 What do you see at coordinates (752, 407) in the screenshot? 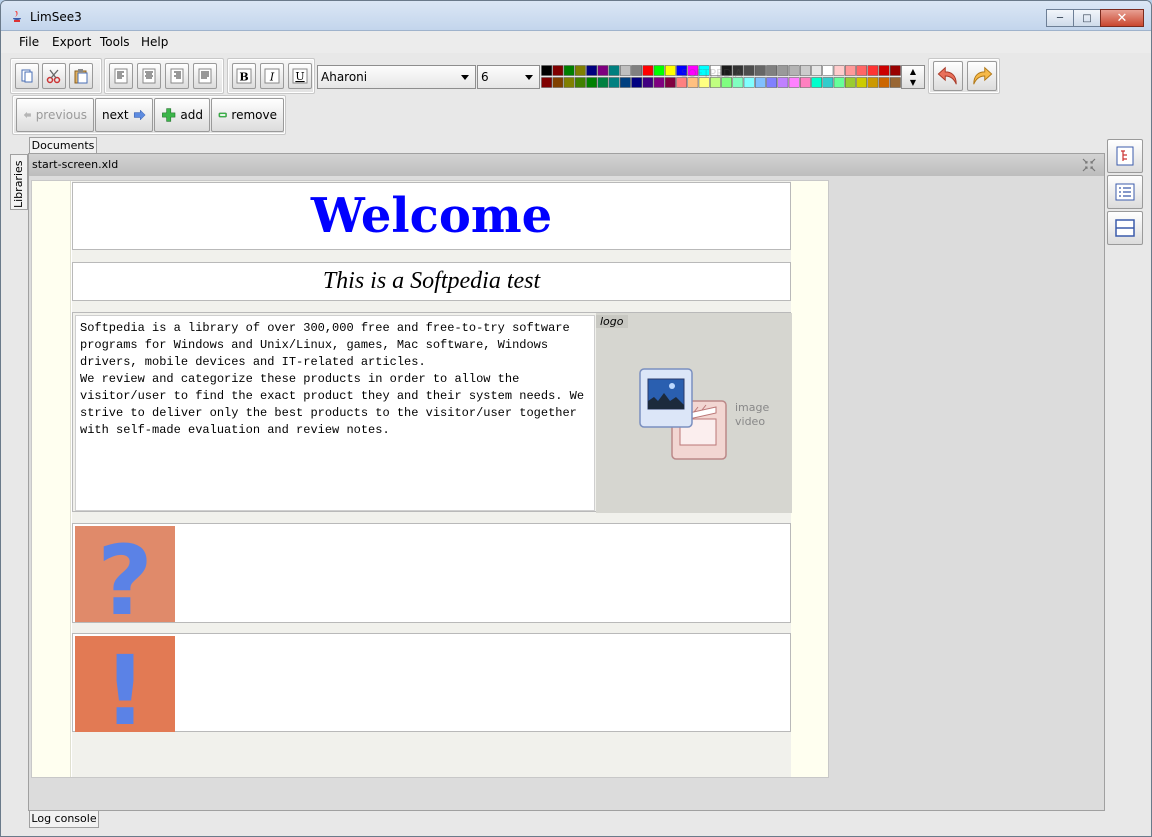
I see `media-type-image: image` at bounding box center [752, 407].